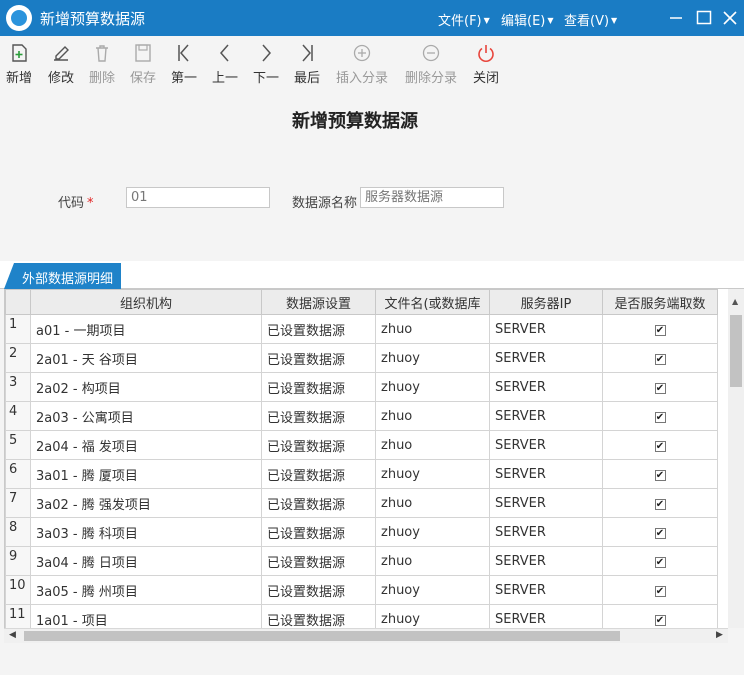 This screenshot has width=744, height=675. What do you see at coordinates (464, 19) in the screenshot?
I see `menu-file: 文件(F) ▼` at bounding box center [464, 19].